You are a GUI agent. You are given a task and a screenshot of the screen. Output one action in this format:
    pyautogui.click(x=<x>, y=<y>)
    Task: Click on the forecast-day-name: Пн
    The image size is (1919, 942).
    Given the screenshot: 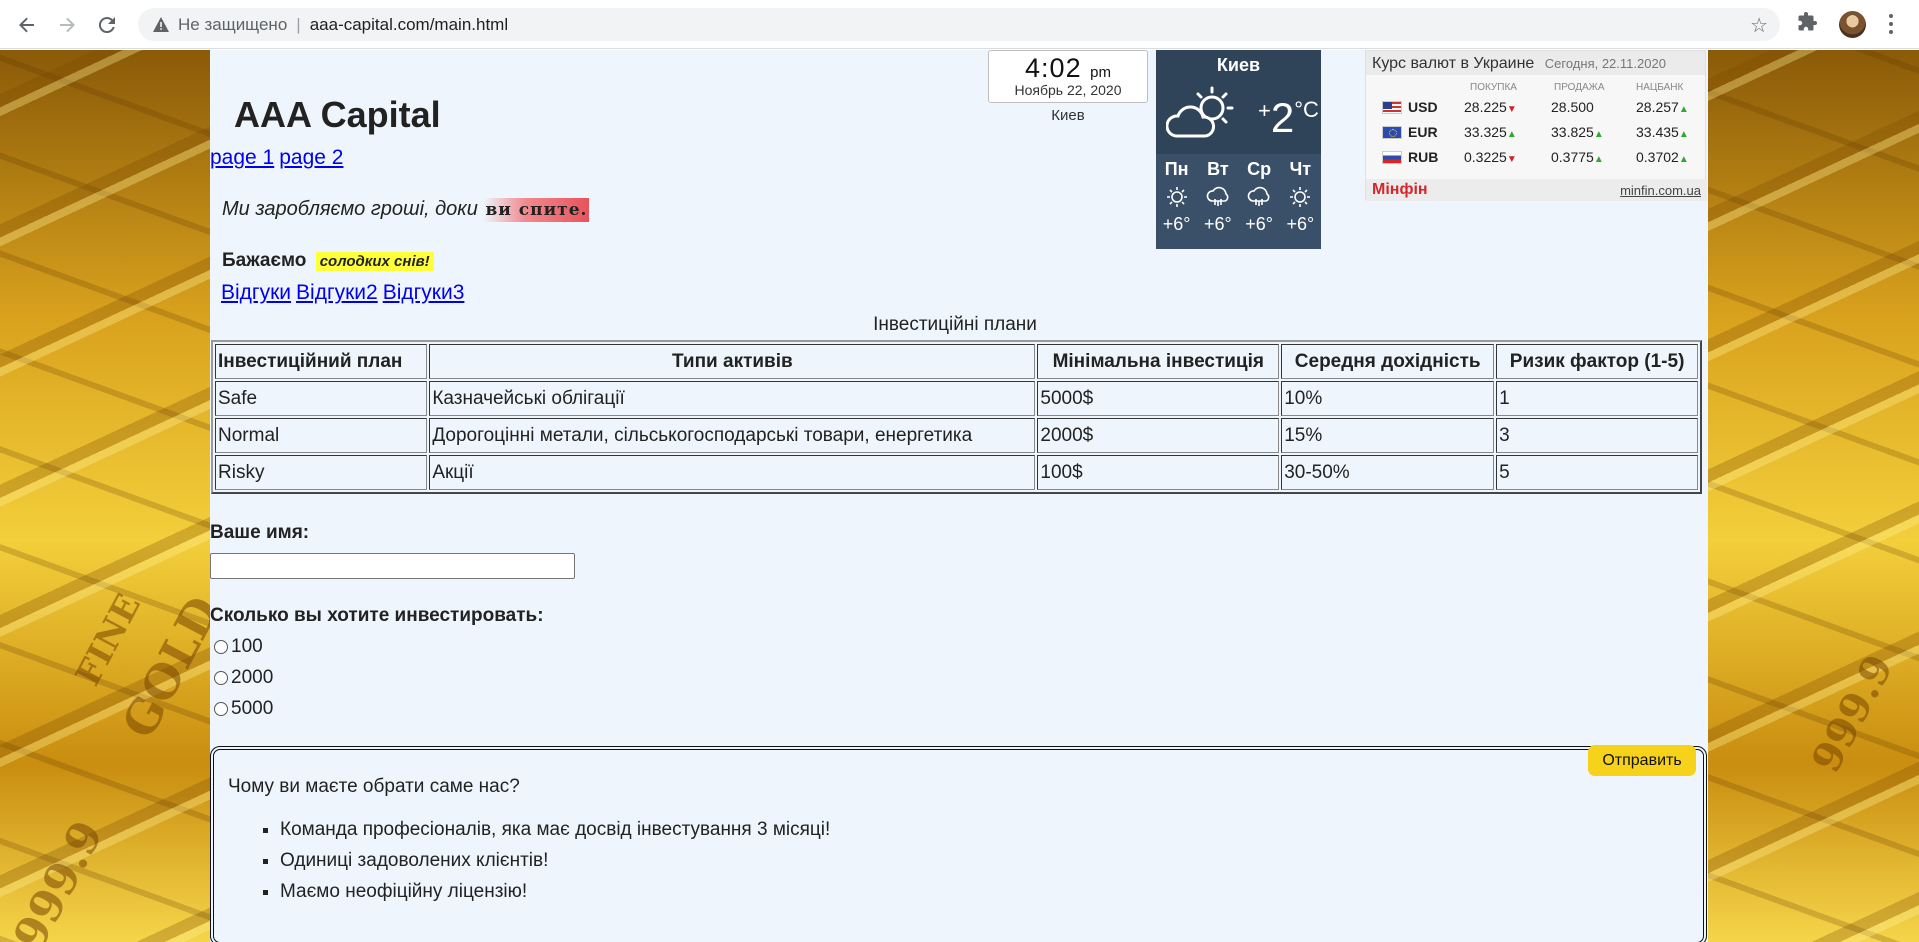 What is the action you would take?
    pyautogui.click(x=1176, y=169)
    